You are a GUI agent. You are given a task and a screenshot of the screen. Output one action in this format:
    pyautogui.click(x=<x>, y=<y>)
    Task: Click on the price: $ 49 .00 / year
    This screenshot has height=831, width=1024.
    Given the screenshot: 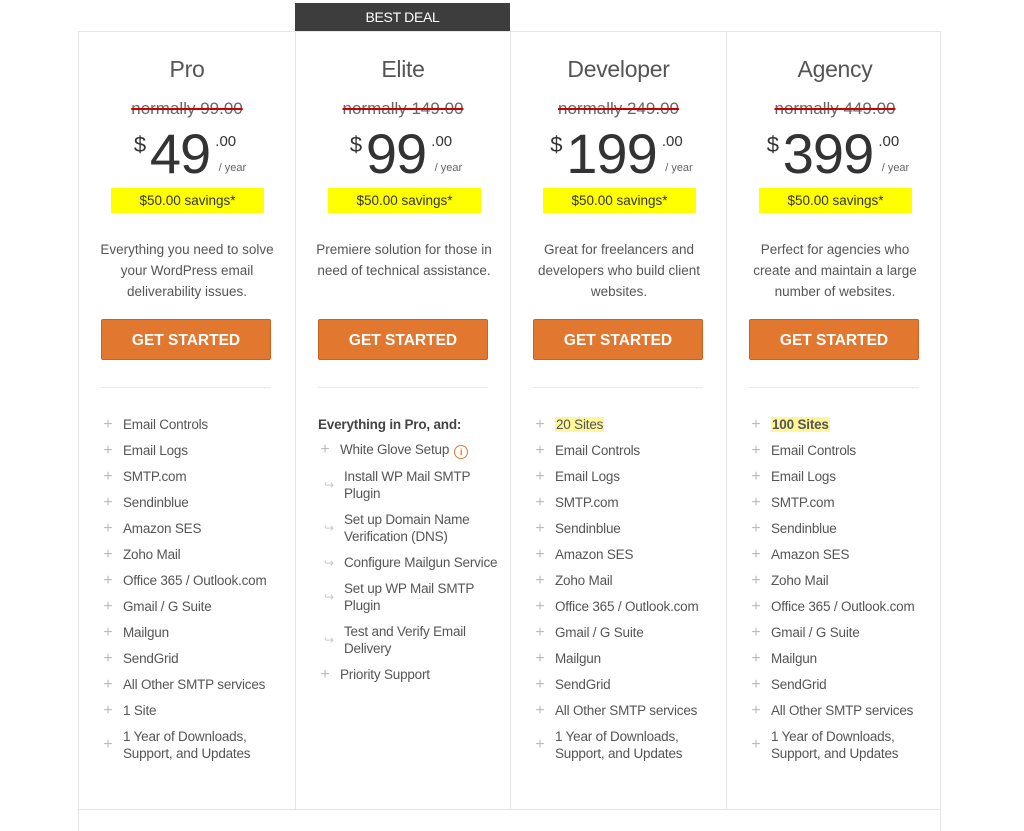 What is the action you would take?
    pyautogui.click(x=187, y=154)
    